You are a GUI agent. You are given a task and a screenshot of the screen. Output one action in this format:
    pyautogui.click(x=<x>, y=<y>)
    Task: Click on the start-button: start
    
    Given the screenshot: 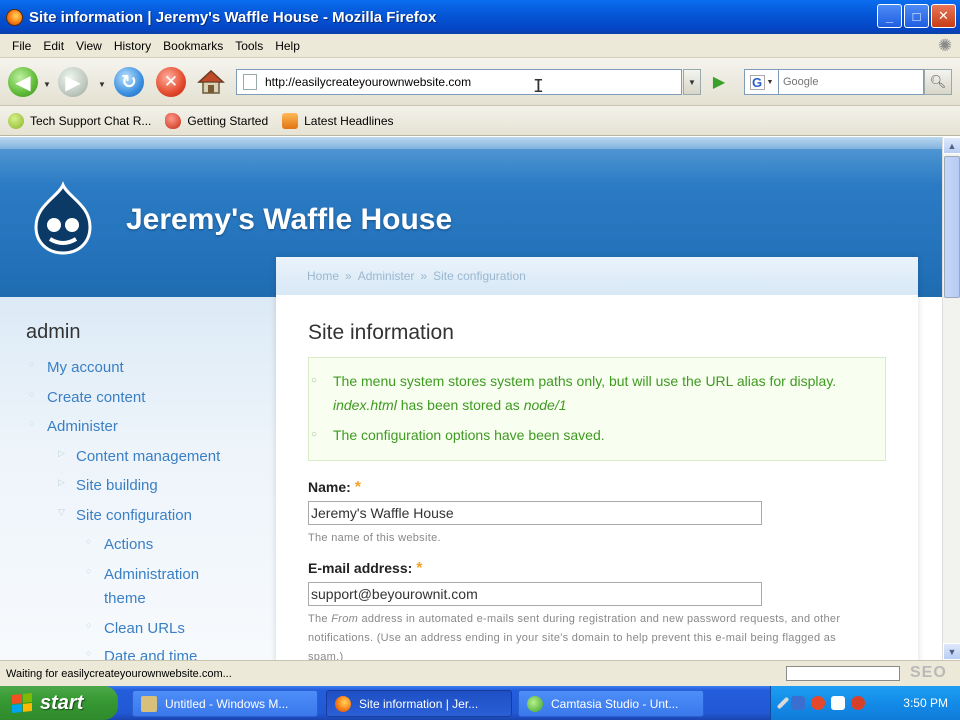 What is the action you would take?
    pyautogui.click(x=59, y=703)
    